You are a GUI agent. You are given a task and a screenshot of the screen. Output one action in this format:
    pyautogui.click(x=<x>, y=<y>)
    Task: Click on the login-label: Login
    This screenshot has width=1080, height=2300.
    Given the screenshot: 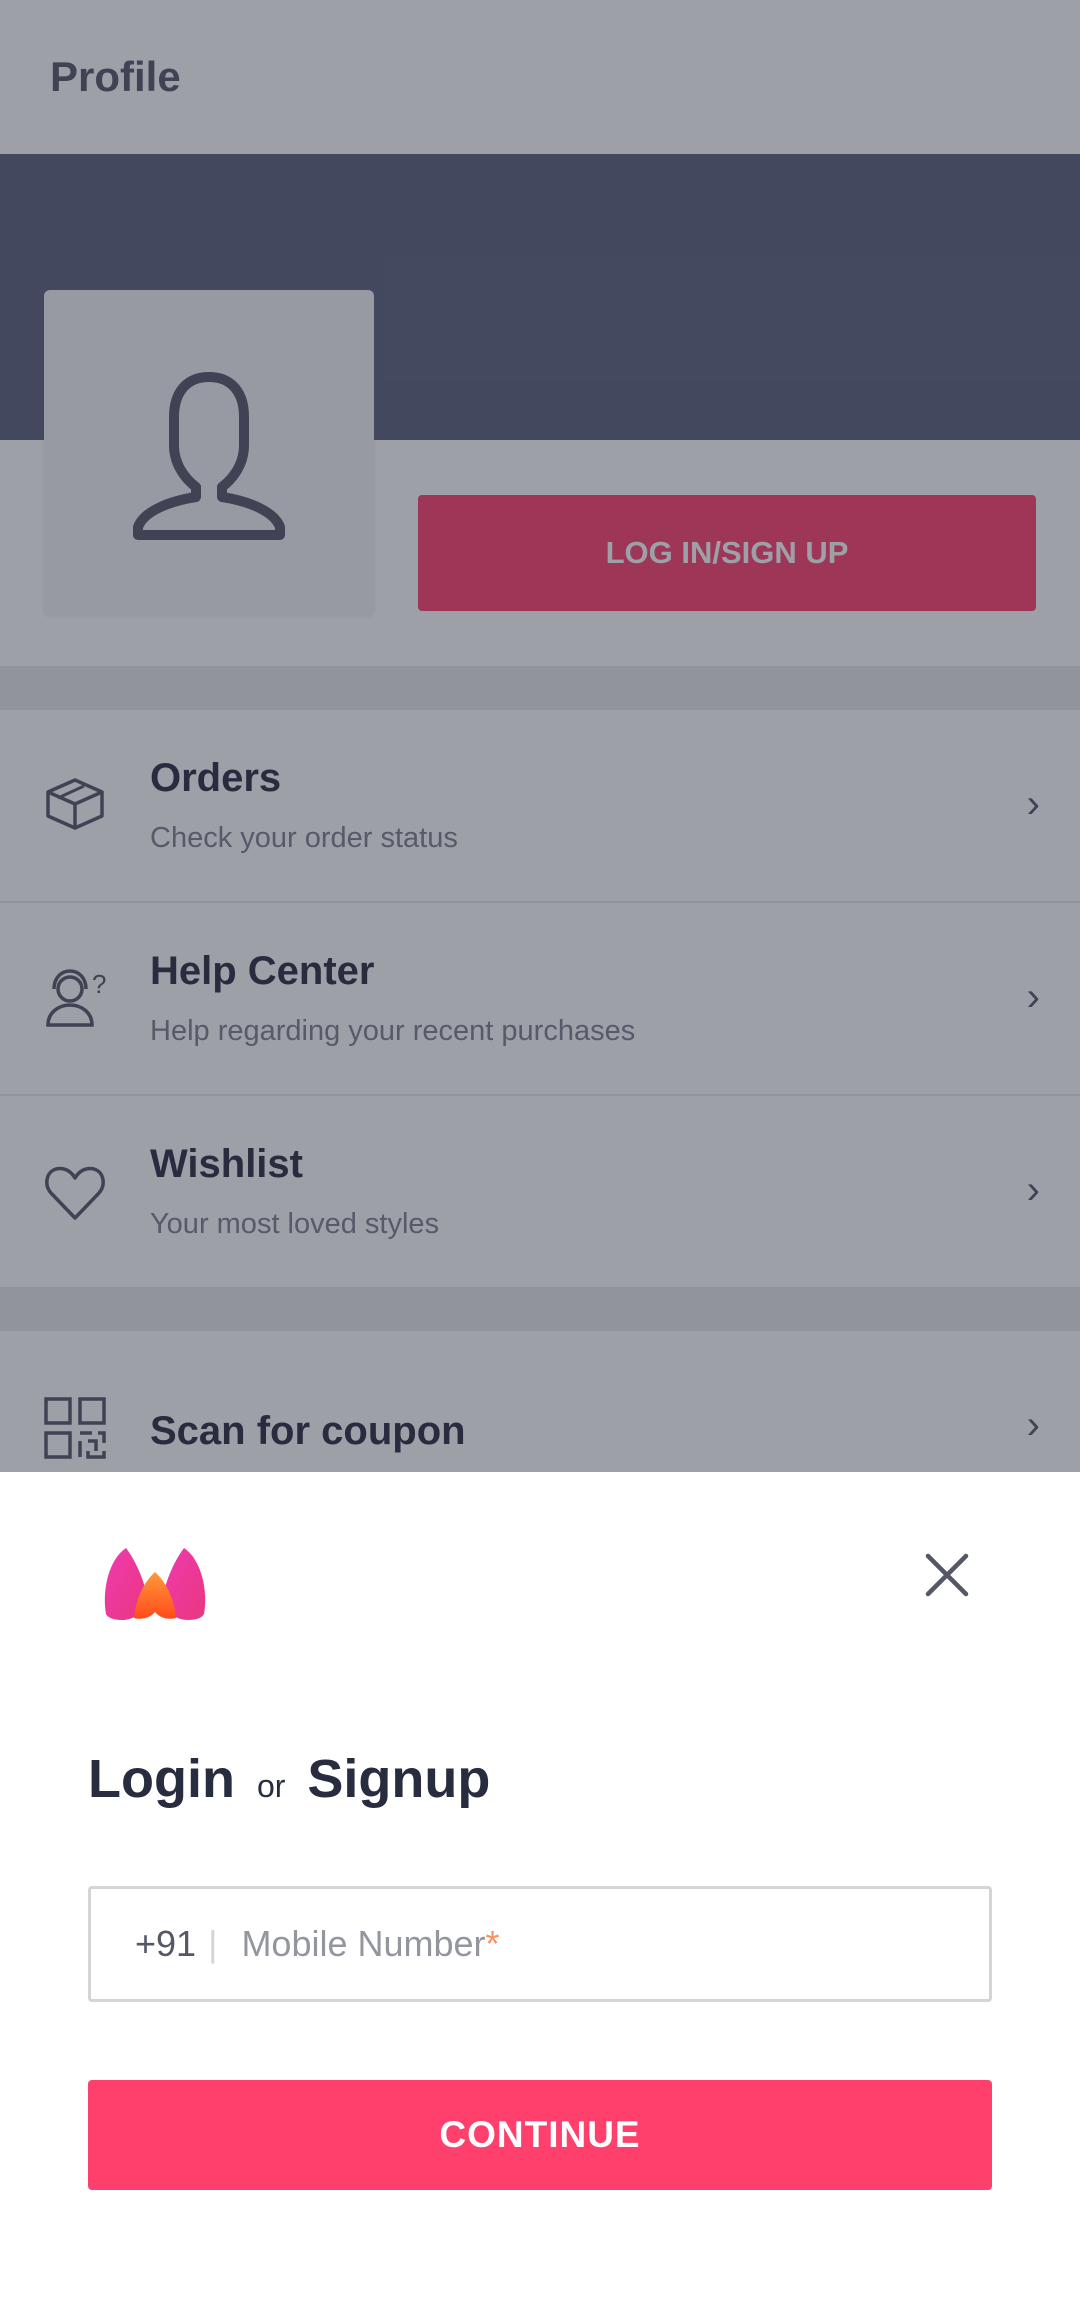 What is the action you would take?
    pyautogui.click(x=161, y=1779)
    